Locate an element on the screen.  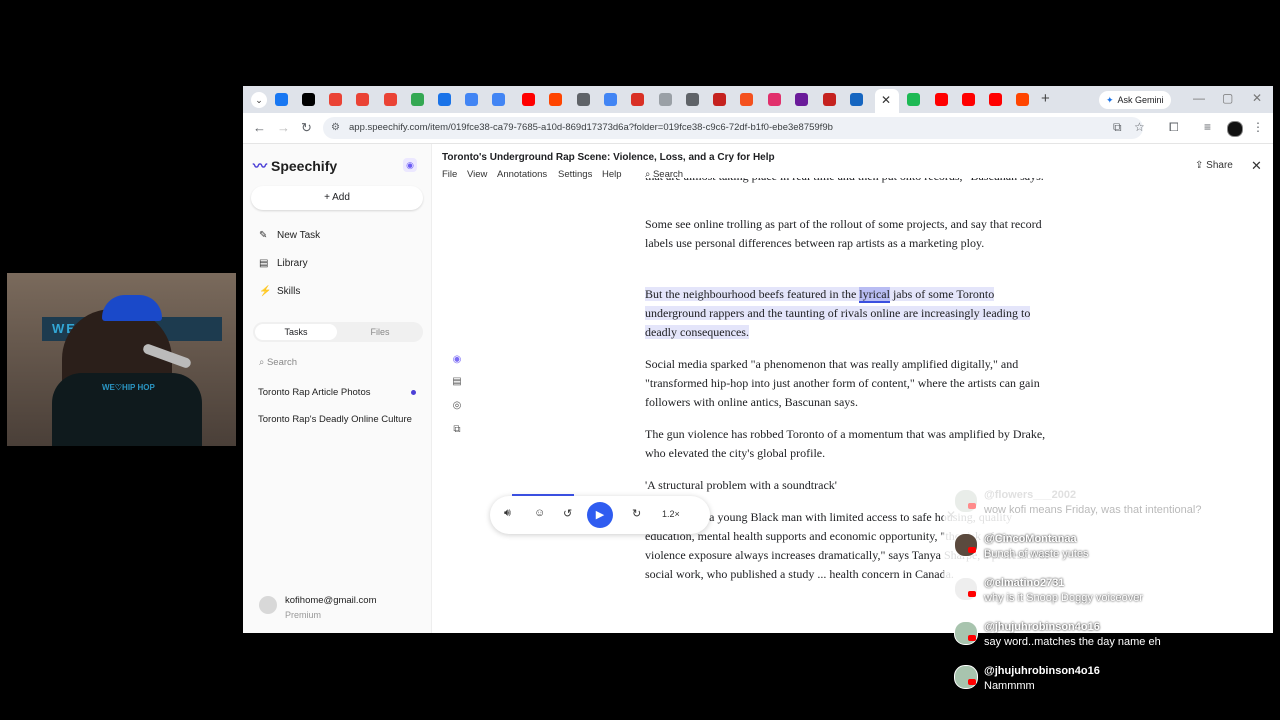
search-placeholder: Search is located at coordinates (282, 362).